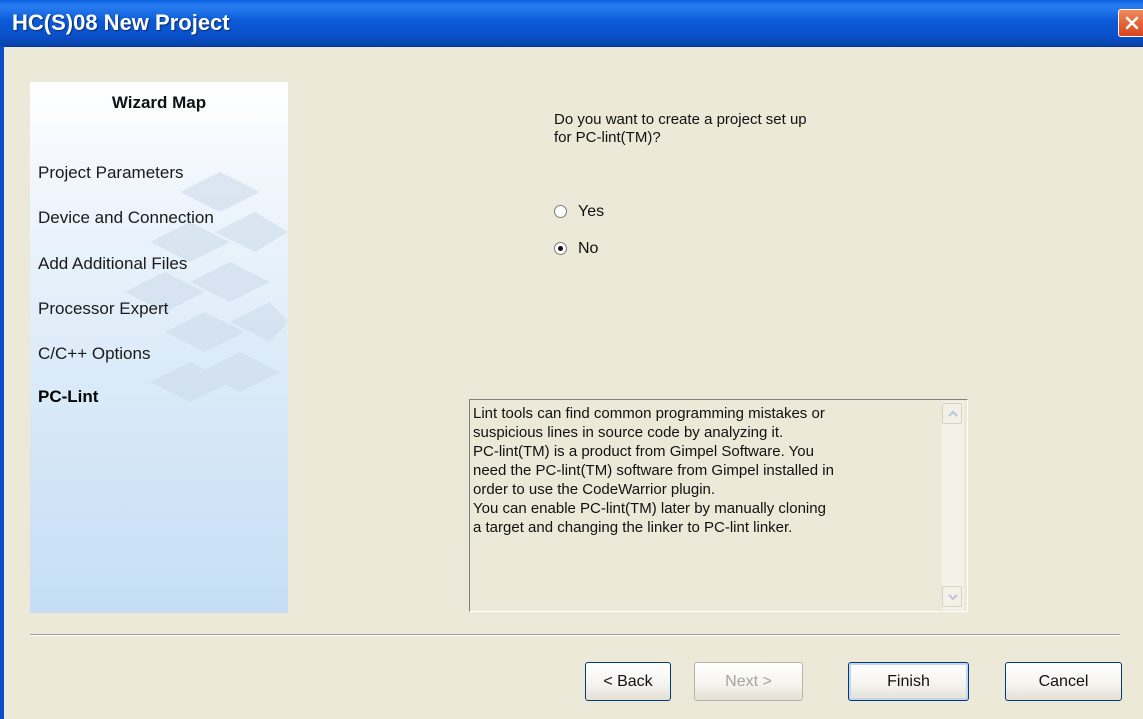 The image size is (1143, 719). I want to click on wizard-step-processor-expert: Processor Expert, so click(103, 308).